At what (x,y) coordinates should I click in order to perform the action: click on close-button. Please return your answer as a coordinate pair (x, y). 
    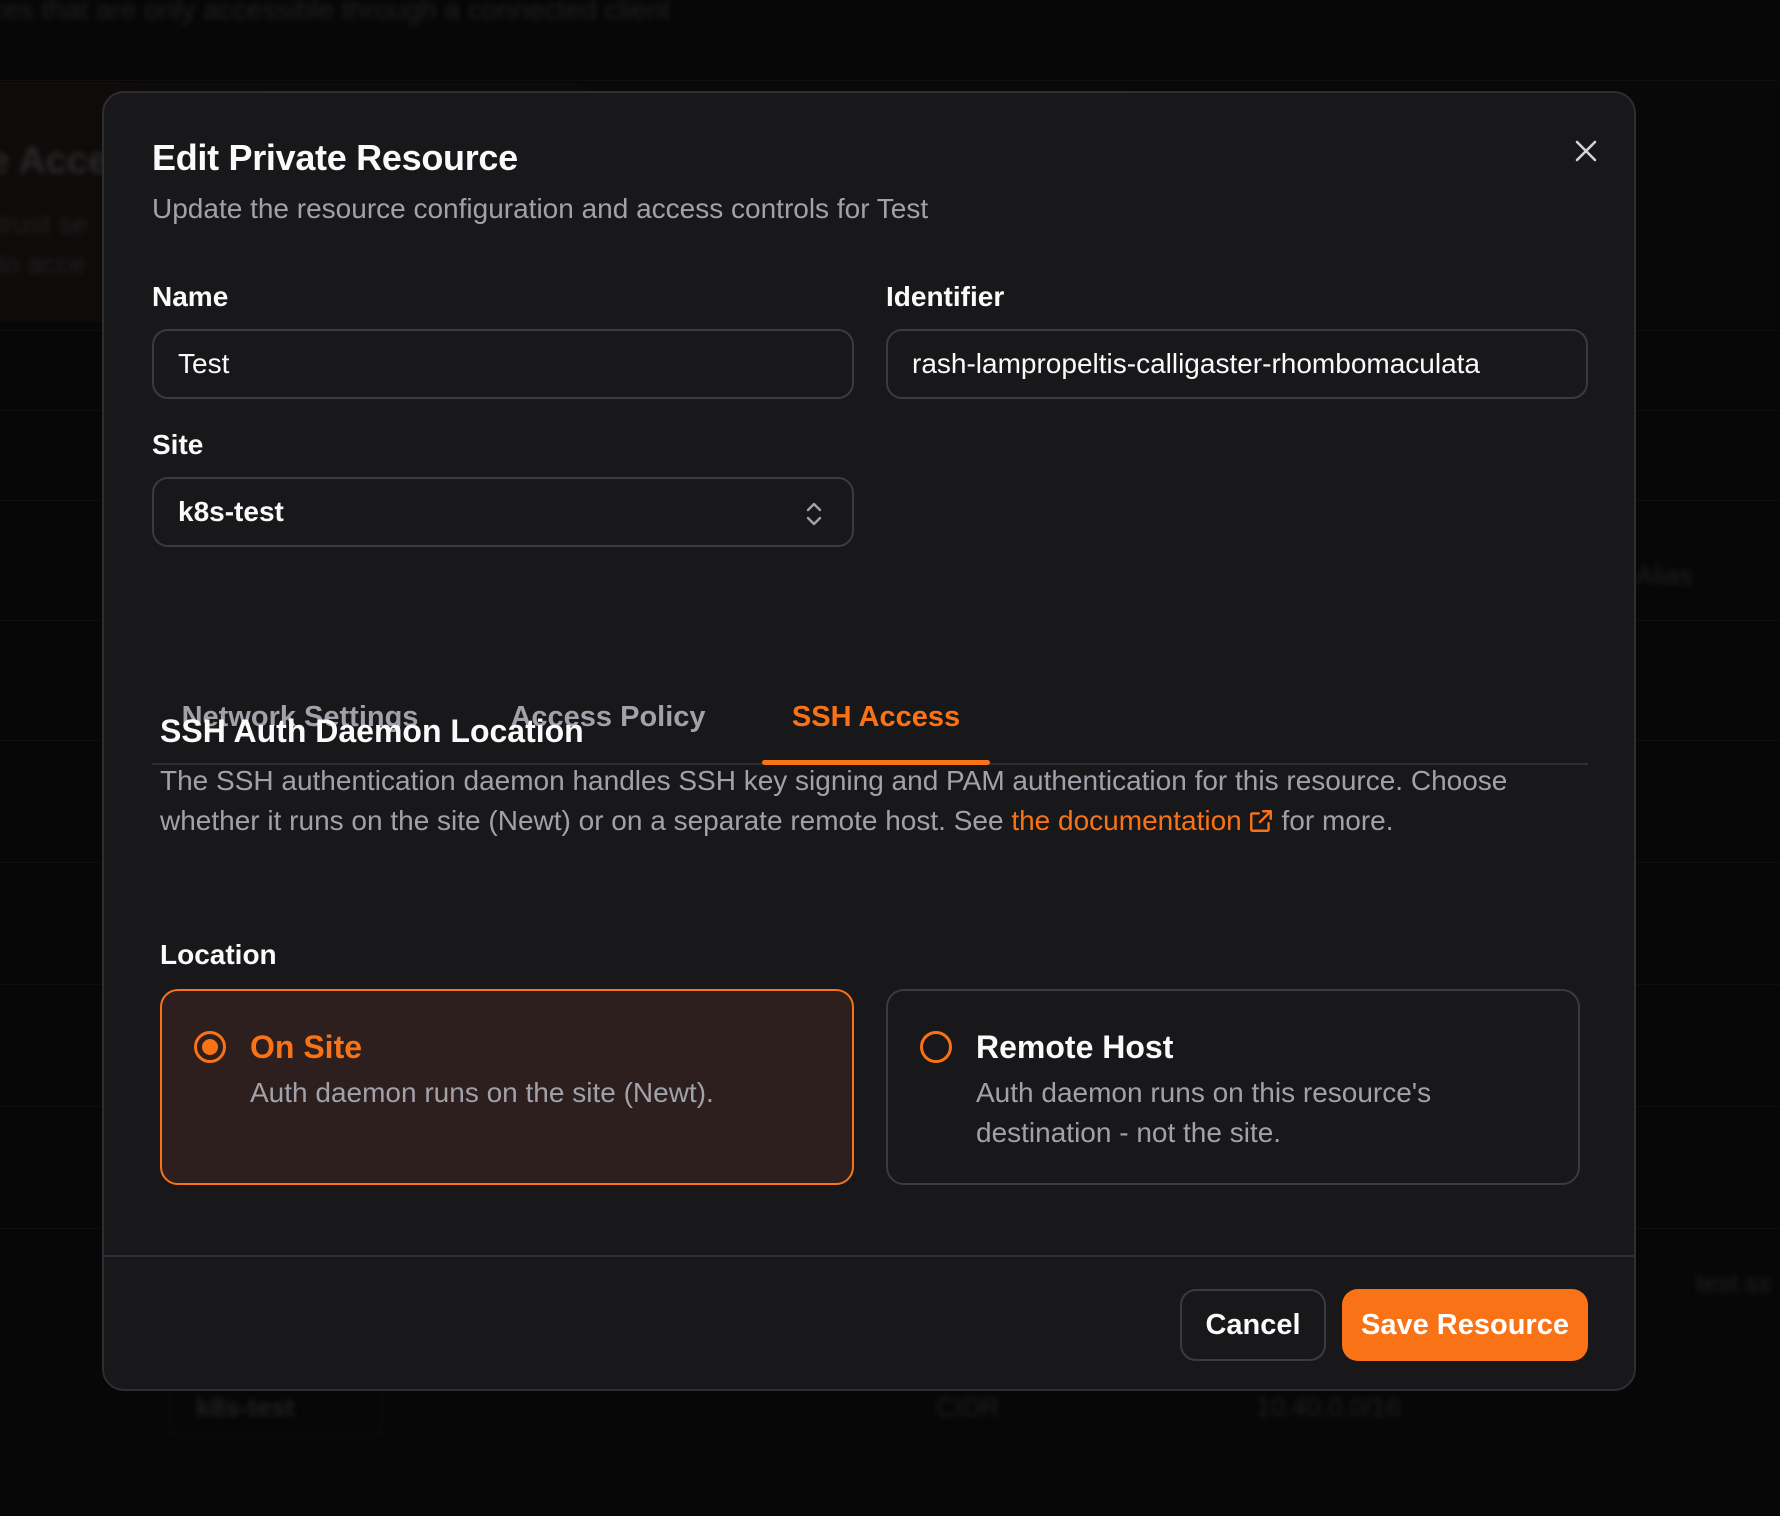
    Looking at the image, I should click on (1586, 151).